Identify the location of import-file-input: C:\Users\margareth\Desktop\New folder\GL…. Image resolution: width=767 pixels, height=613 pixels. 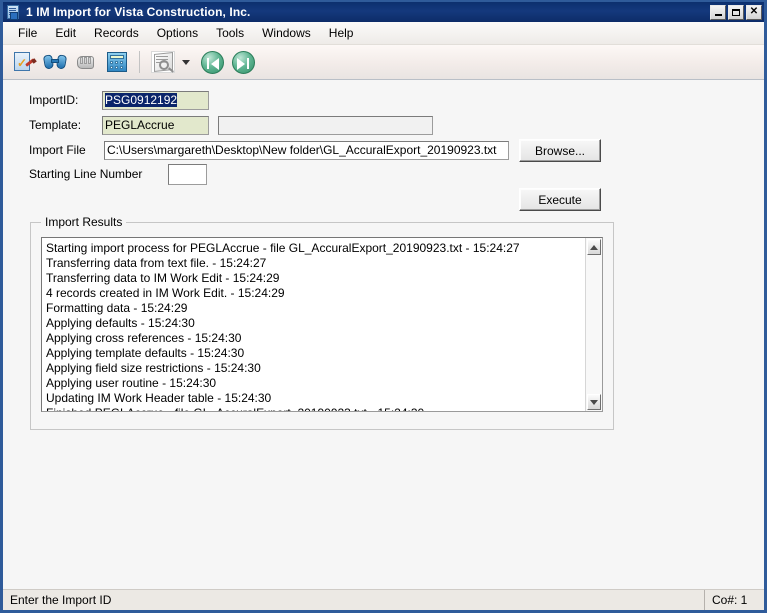
(306, 150).